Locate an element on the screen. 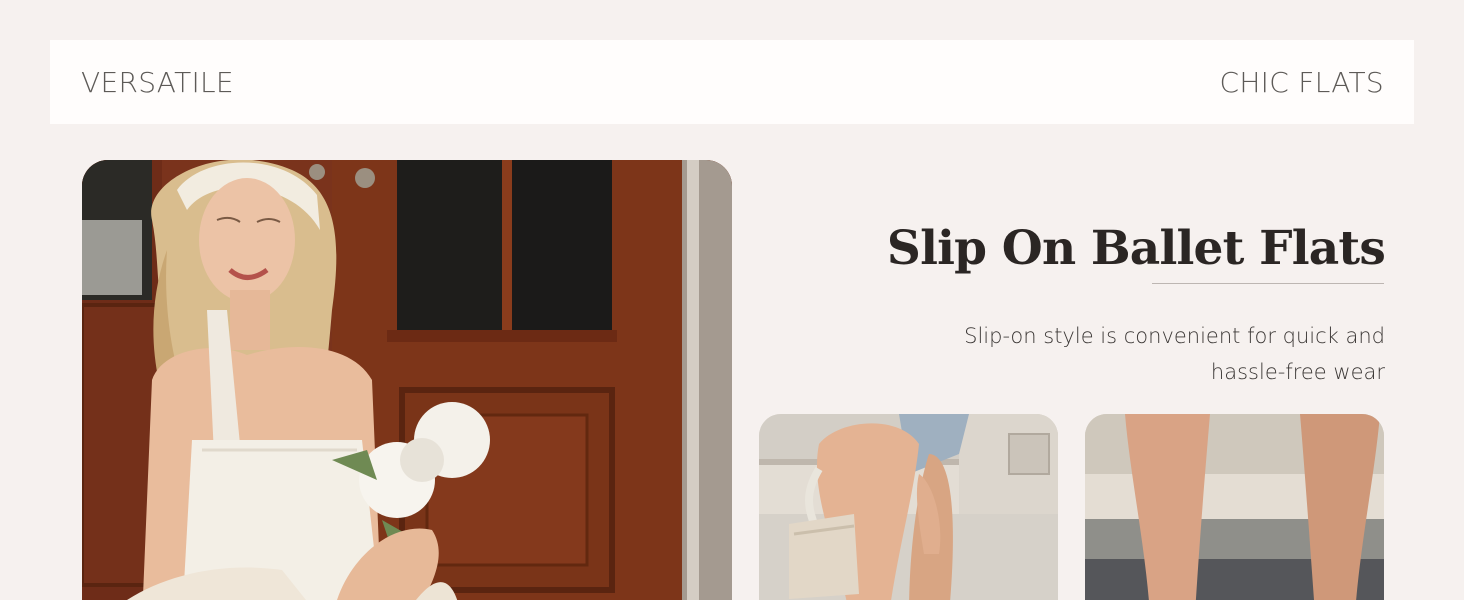 The width and height of the screenshot is (1464, 600). detail-photo-legs is located at coordinates (1234, 507).